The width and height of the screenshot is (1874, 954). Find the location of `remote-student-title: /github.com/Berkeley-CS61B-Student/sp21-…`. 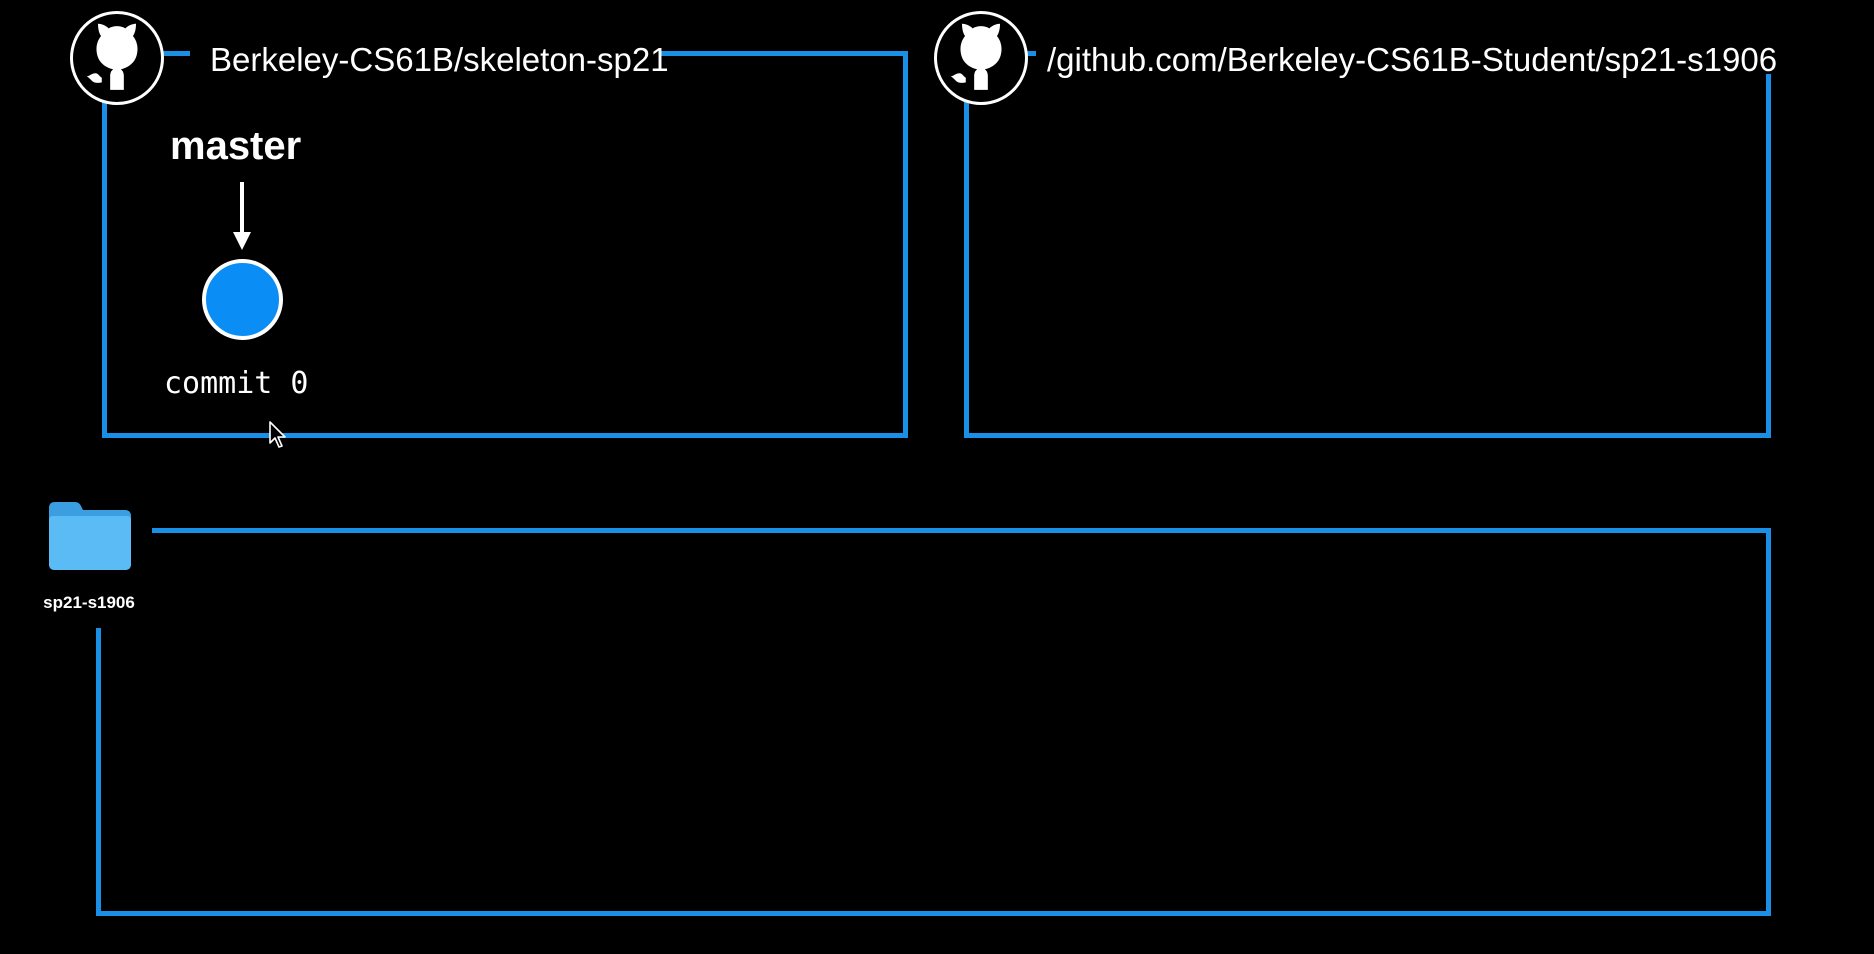

remote-student-title: /github.com/Berkeley-CS61B-Student/sp21-… is located at coordinates (1412, 59).